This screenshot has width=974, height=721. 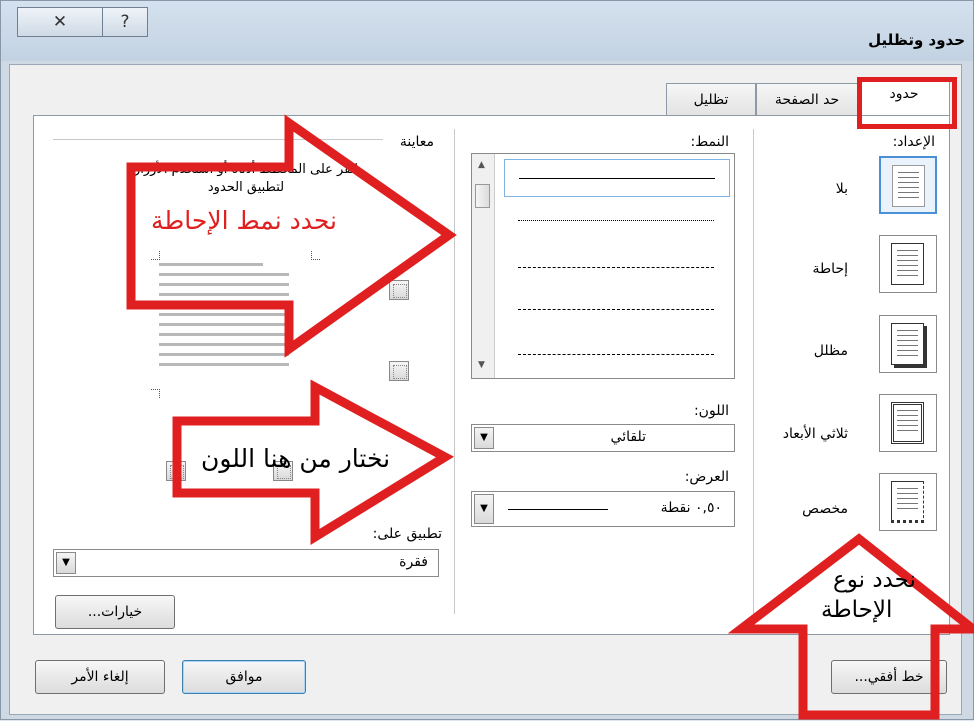 What do you see at coordinates (244, 220) in the screenshot?
I see `annotation-style-text: نحدد نمط الإحاطة` at bounding box center [244, 220].